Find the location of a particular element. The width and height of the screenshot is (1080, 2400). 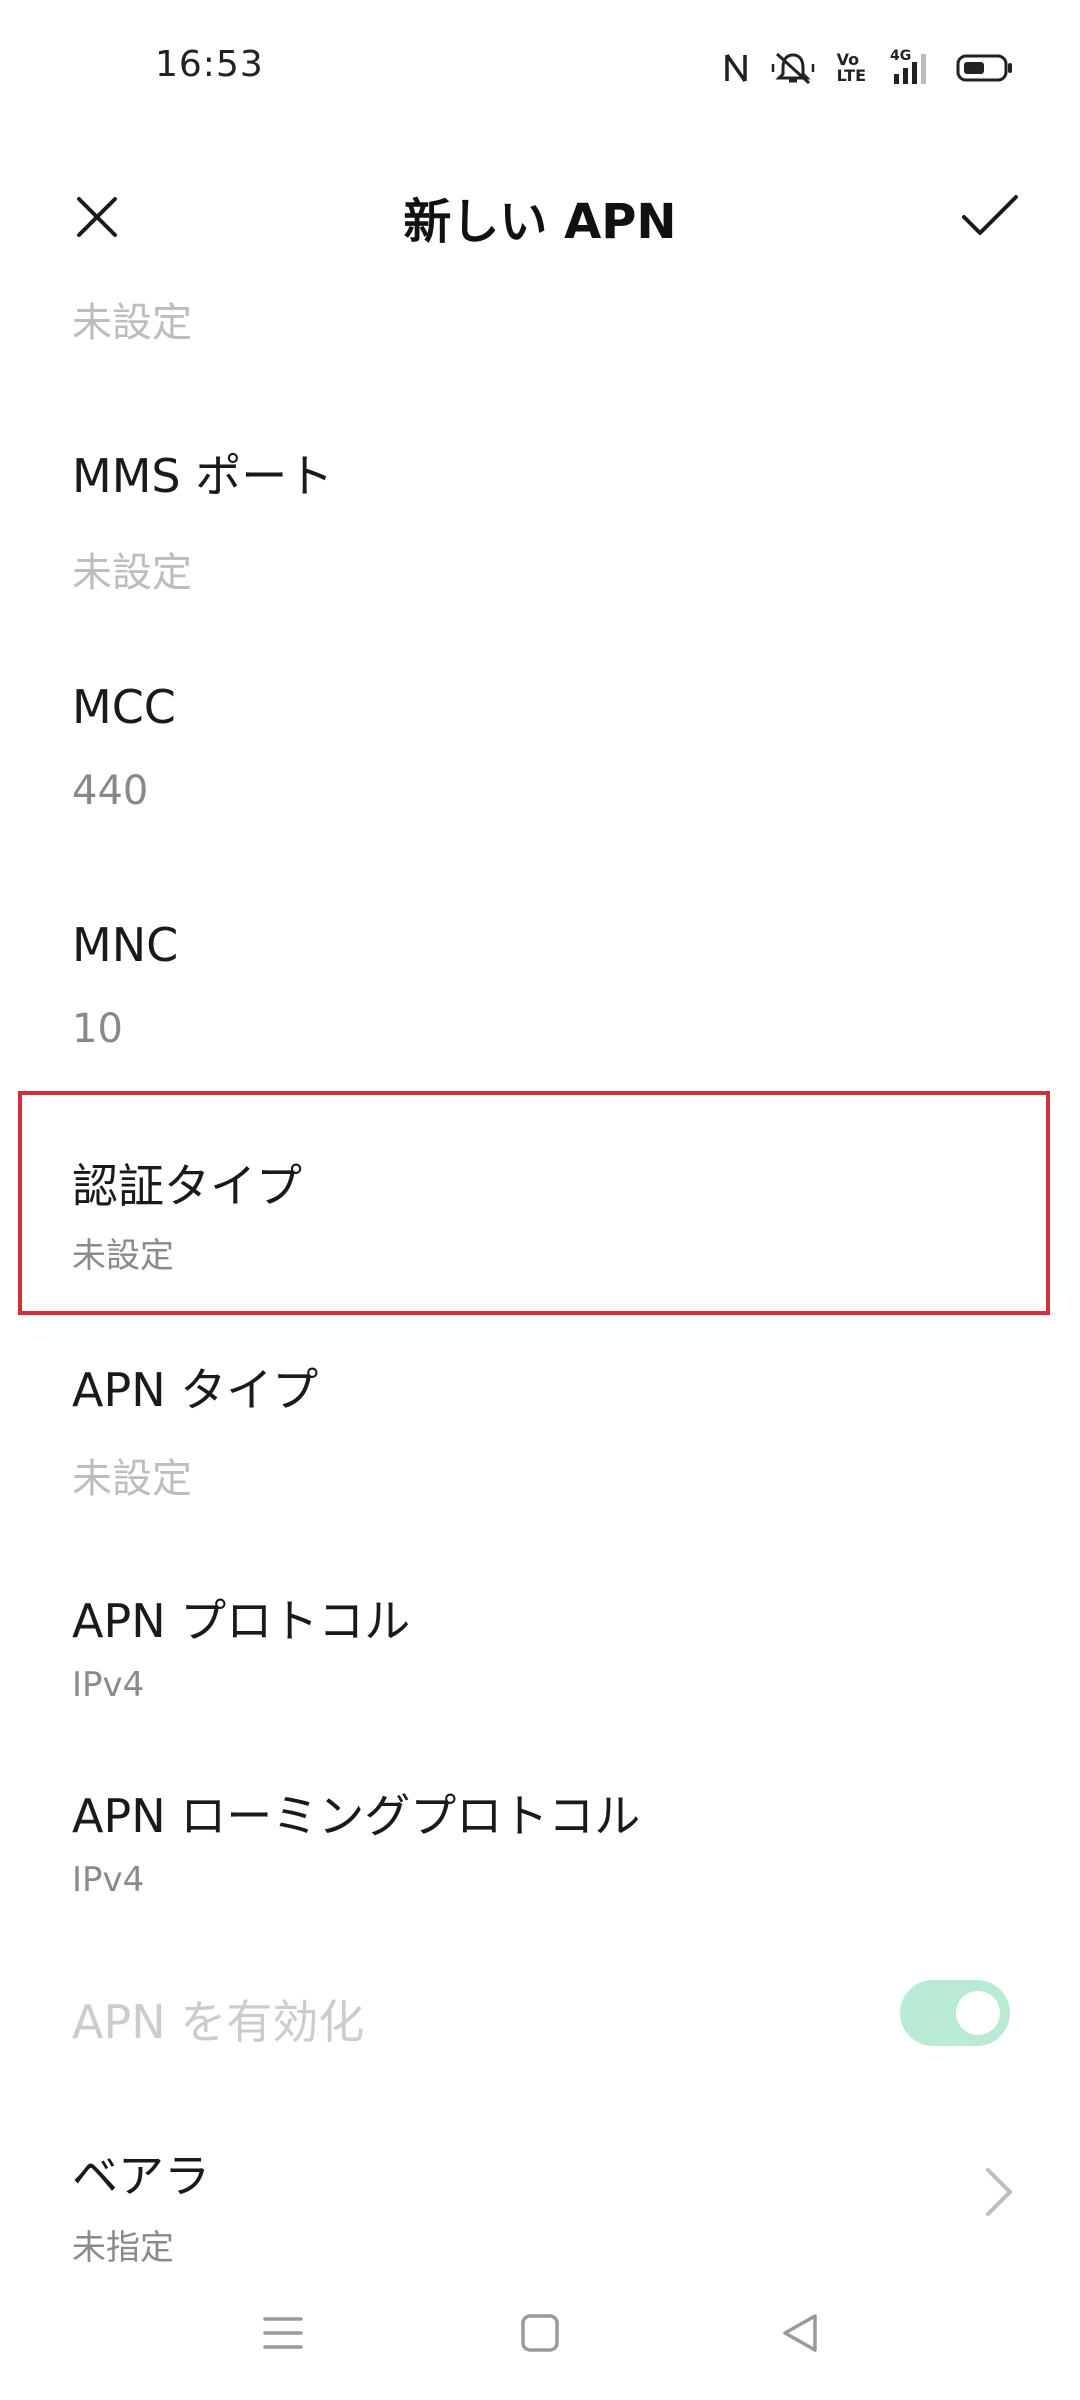

list-item-auth-type: 認証タイプ 未設定 is located at coordinates (542, 1213).